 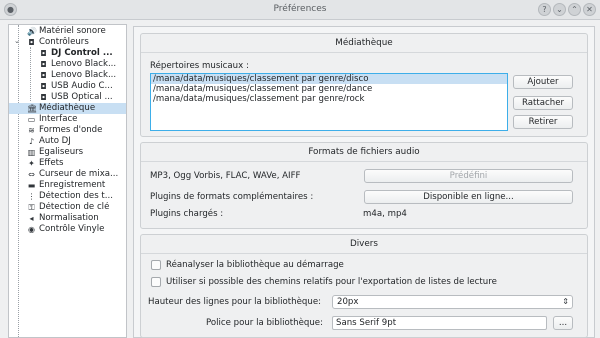 I want to click on row-height-value: 20px, so click(x=348, y=302).